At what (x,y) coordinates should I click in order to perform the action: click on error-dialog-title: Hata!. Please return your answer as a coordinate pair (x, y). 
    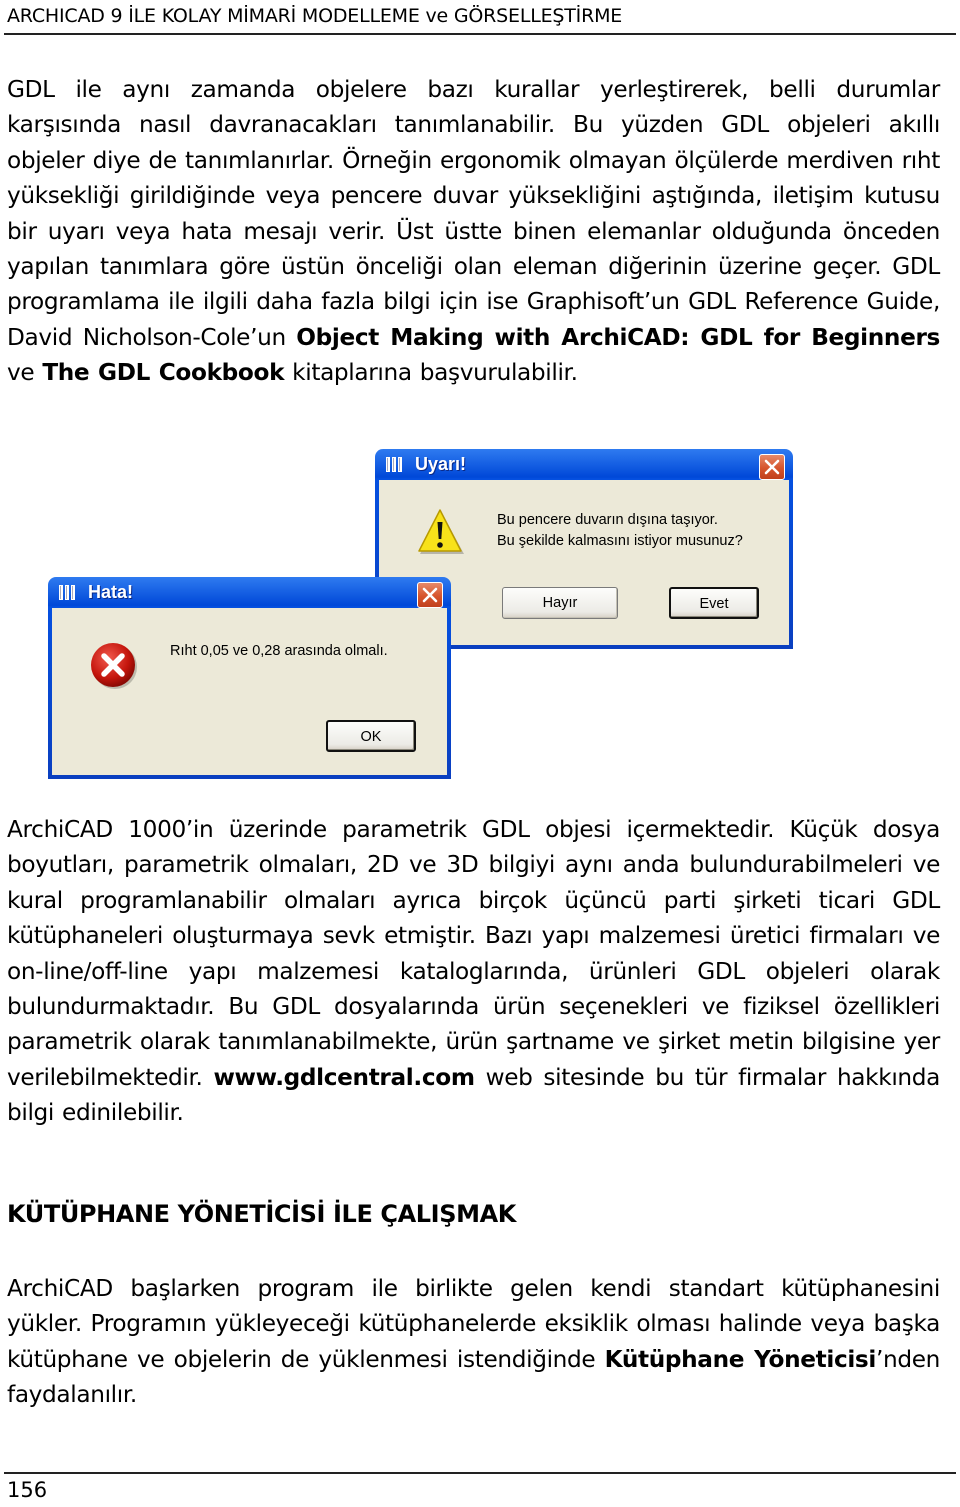
    Looking at the image, I should click on (111, 592).